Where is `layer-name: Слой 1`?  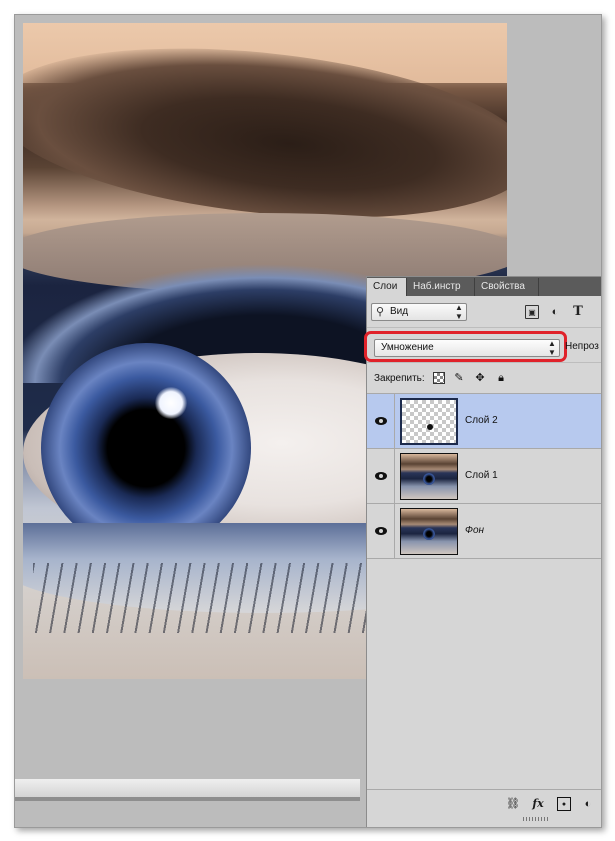
layer-name: Слой 1 is located at coordinates (481, 475).